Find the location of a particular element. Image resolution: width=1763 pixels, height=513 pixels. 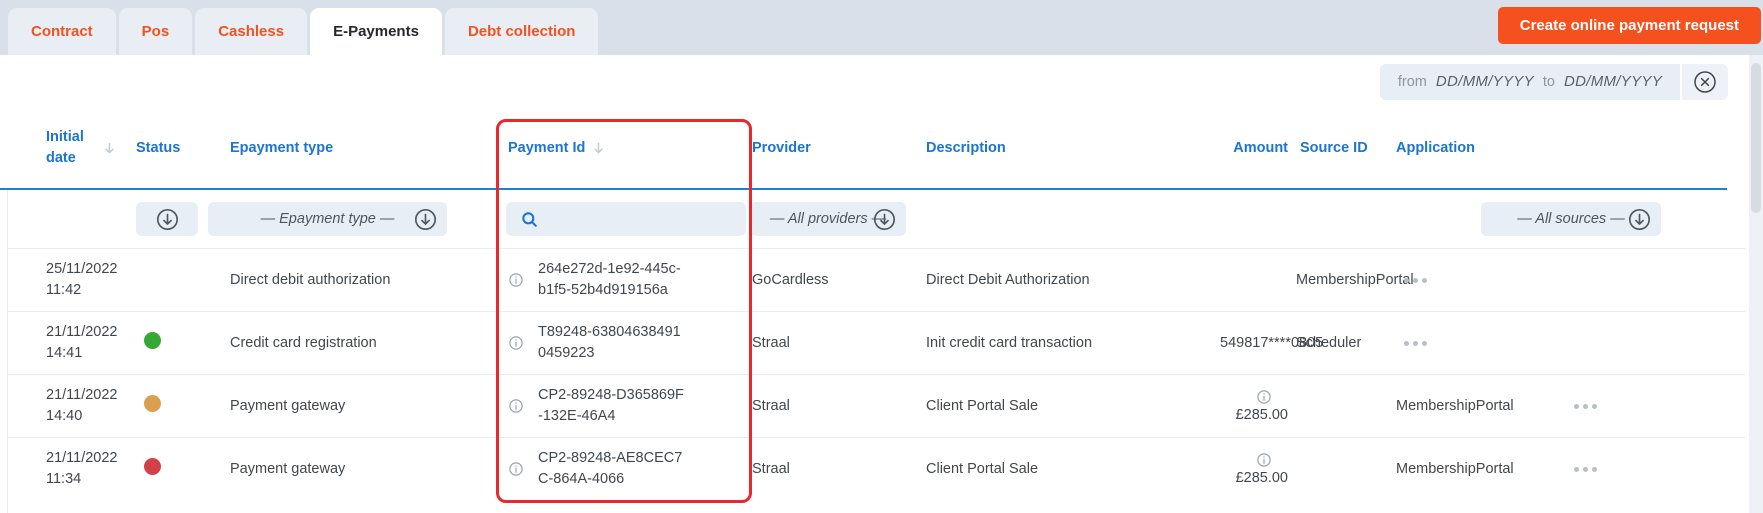

initial-date-header-label: Initial date is located at coordinates (65, 147).